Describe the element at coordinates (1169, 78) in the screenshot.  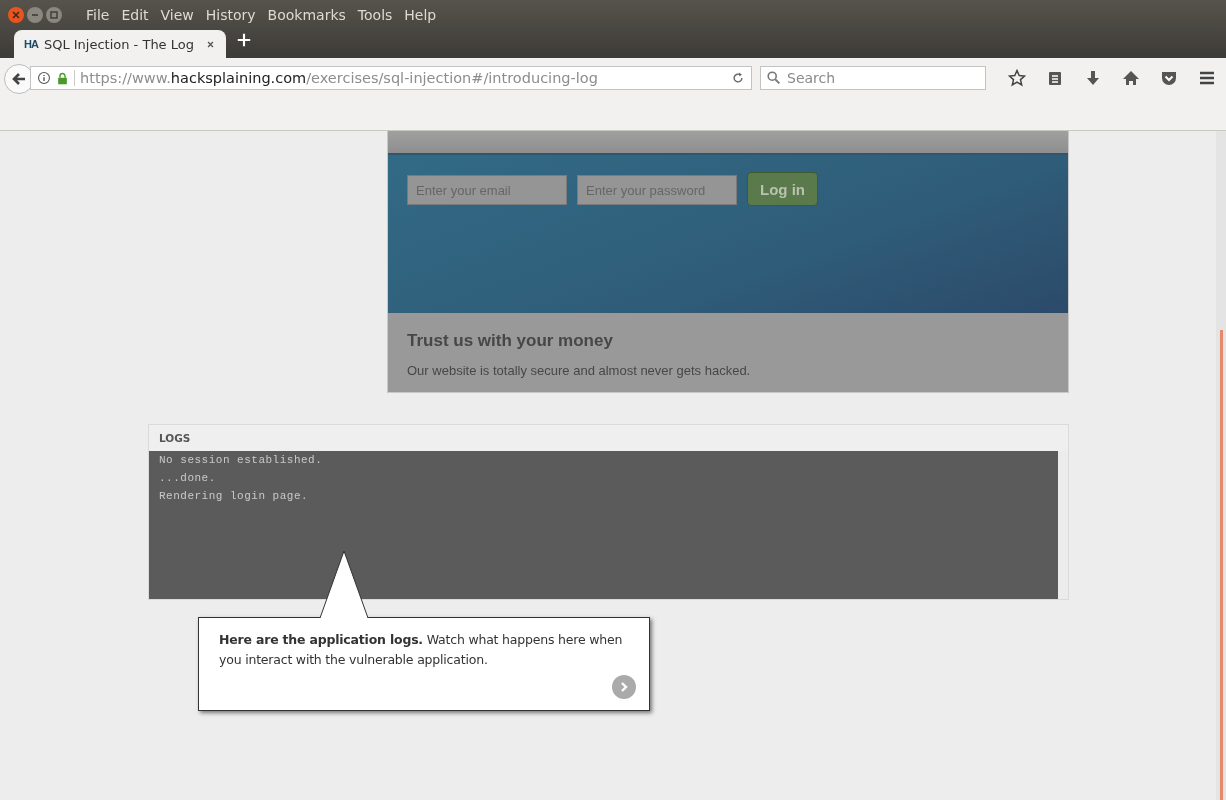
I see `pocket-icon` at that location.